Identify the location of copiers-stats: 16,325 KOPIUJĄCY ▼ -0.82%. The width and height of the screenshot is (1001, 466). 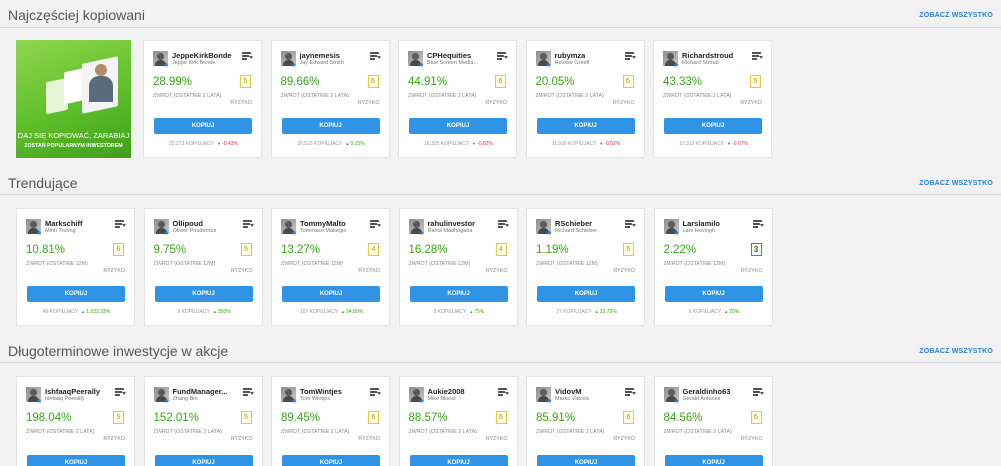
(458, 144).